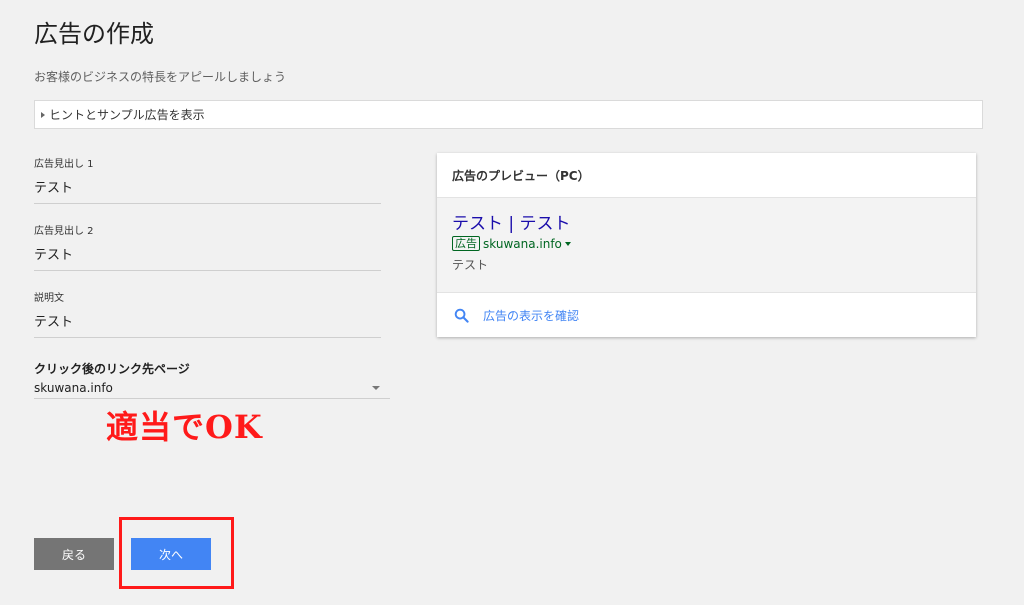 The image size is (1024, 605). I want to click on description-field: 説明文 テスト, so click(207, 313).